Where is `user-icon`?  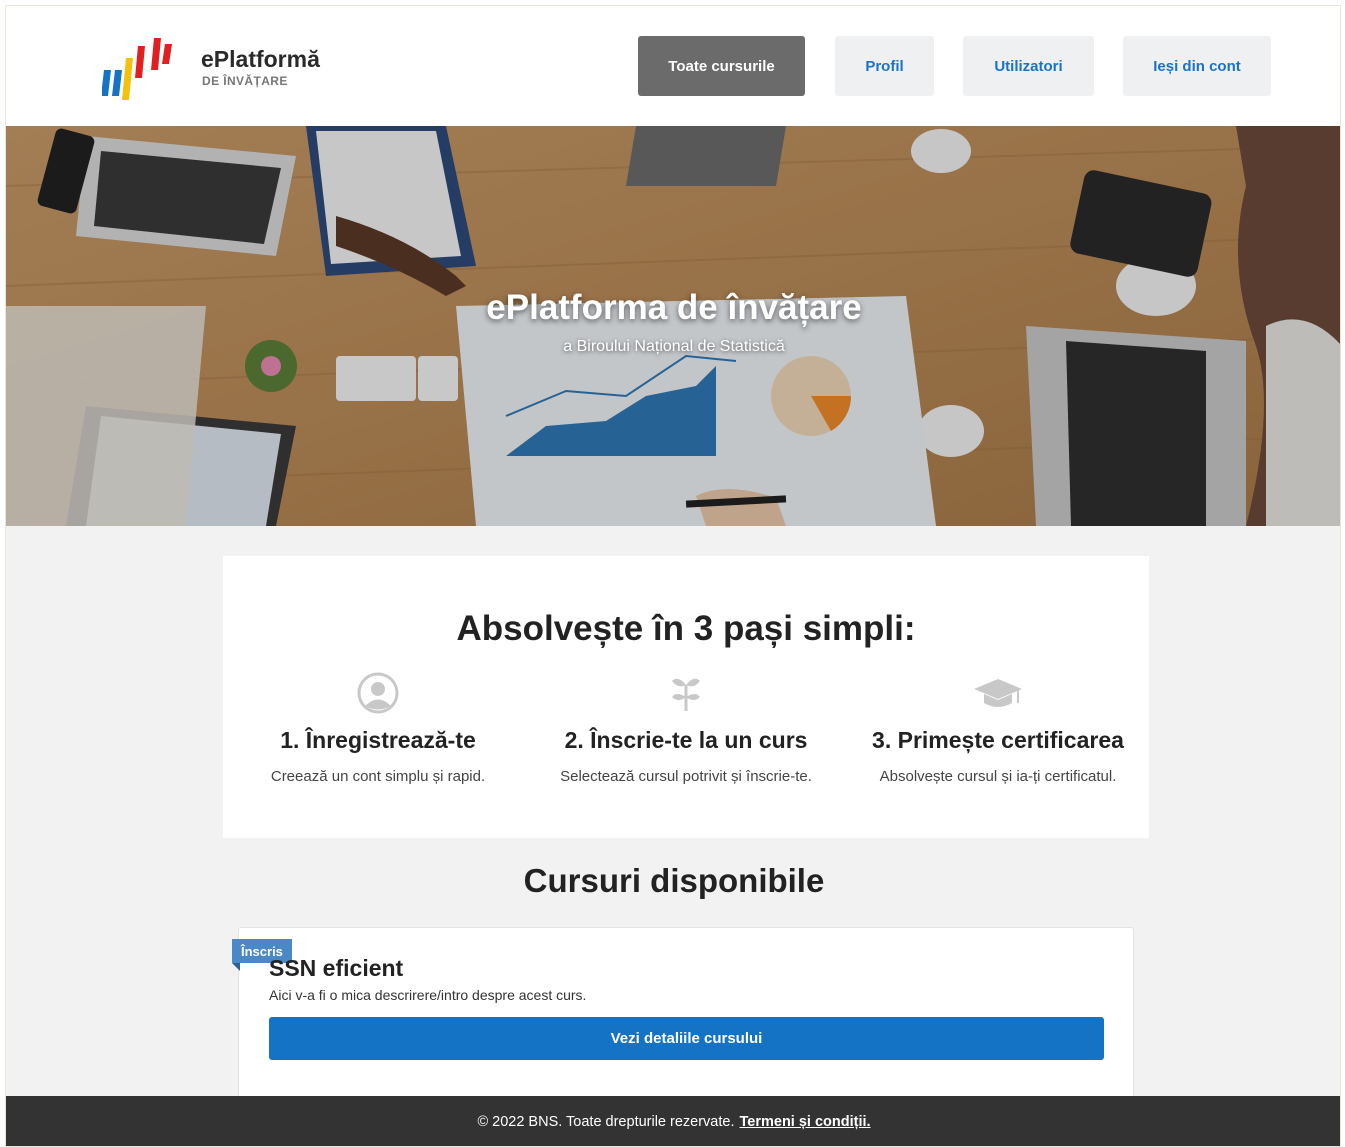
user-icon is located at coordinates (378, 693).